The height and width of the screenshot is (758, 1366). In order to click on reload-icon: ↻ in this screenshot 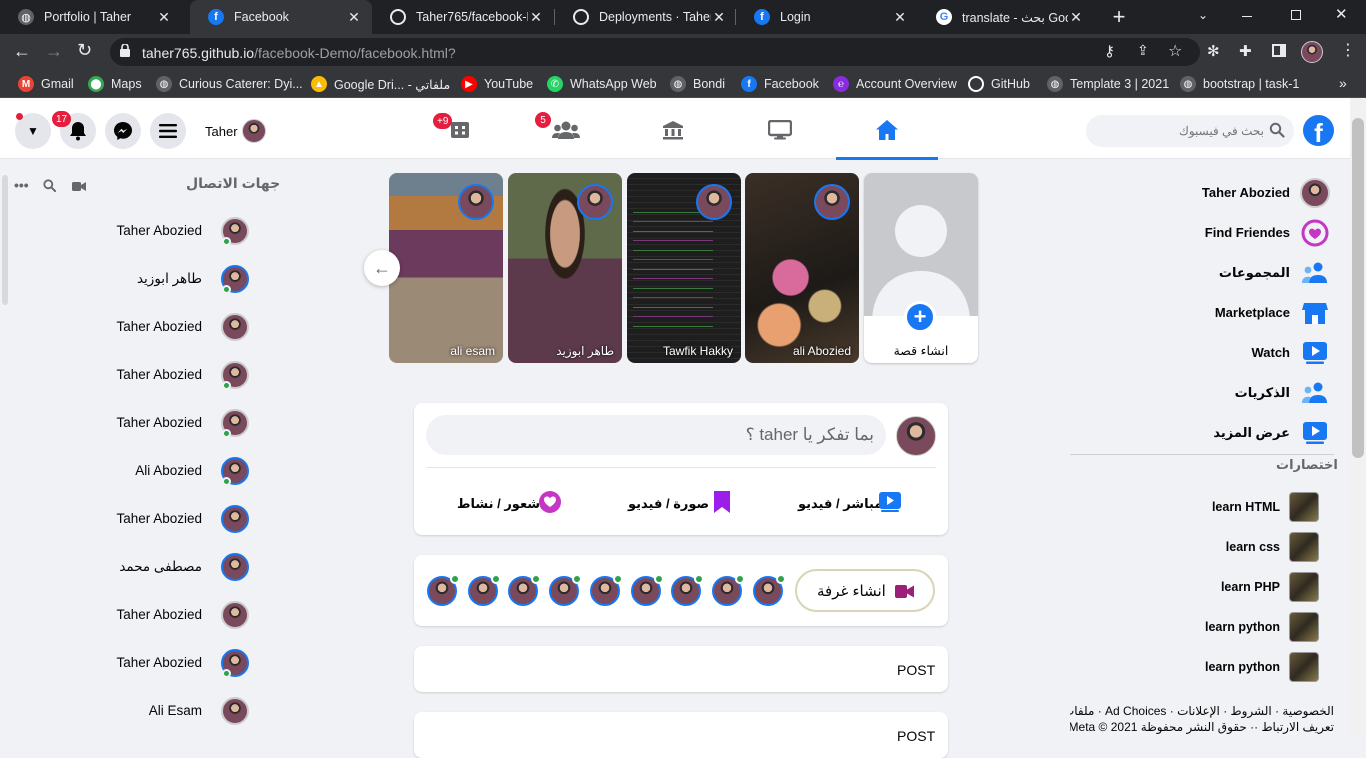, I will do `click(84, 50)`.